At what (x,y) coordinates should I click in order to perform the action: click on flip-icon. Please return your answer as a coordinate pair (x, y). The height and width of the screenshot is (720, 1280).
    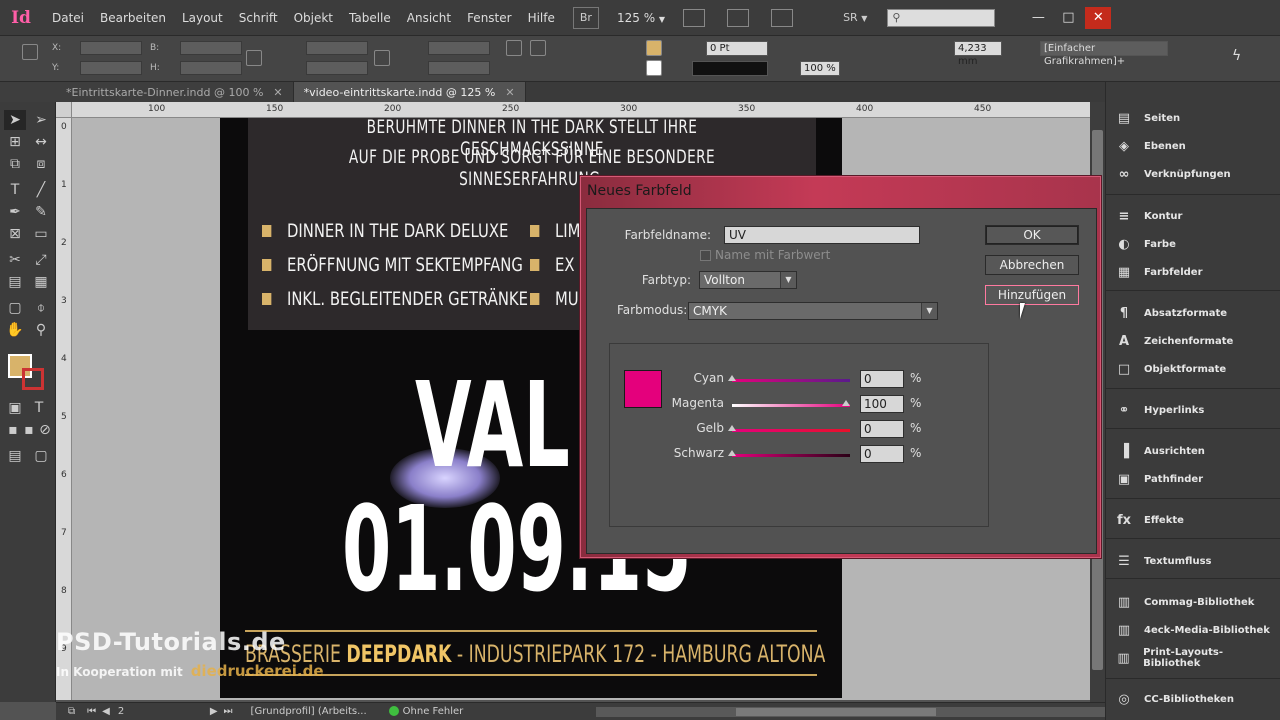
    Looking at the image, I should click on (538, 48).